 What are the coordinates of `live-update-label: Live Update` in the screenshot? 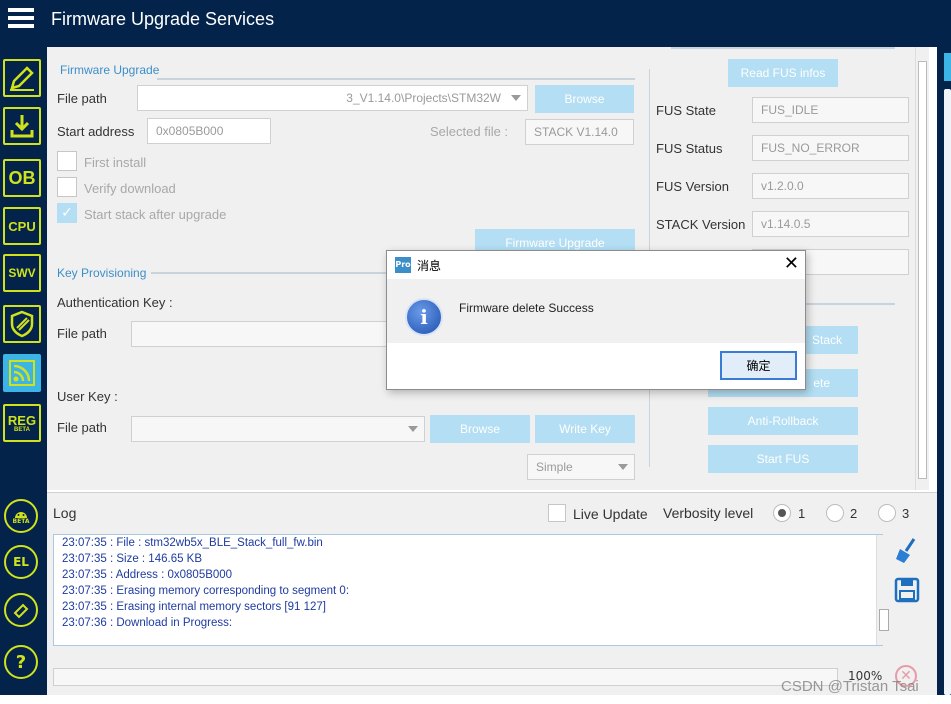 It's located at (610, 514).